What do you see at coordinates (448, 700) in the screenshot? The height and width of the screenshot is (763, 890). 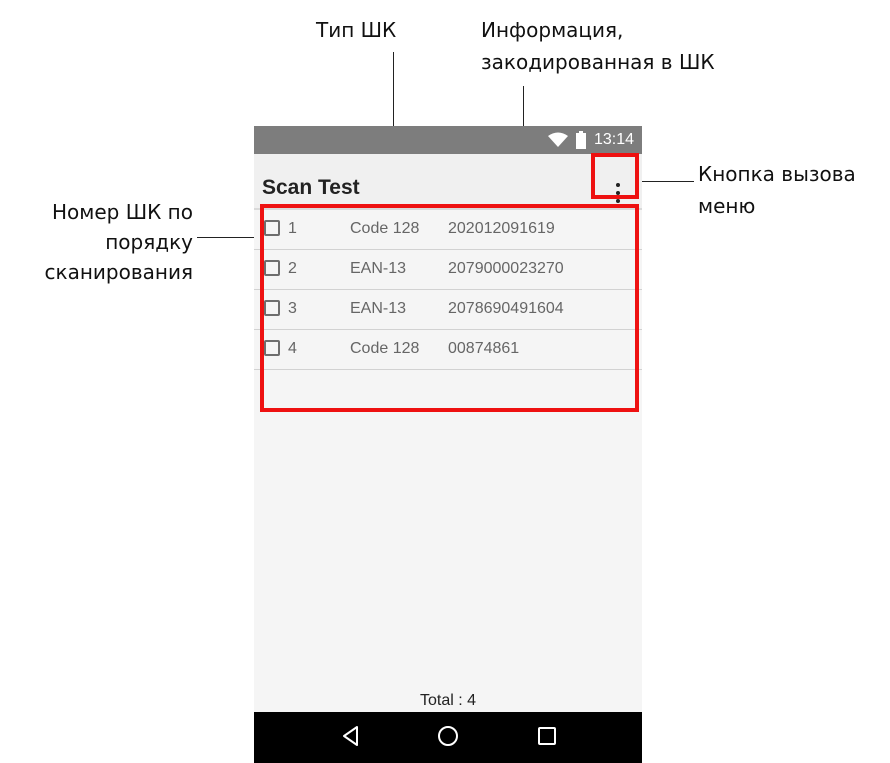 I see `total-count: Total : 4` at bounding box center [448, 700].